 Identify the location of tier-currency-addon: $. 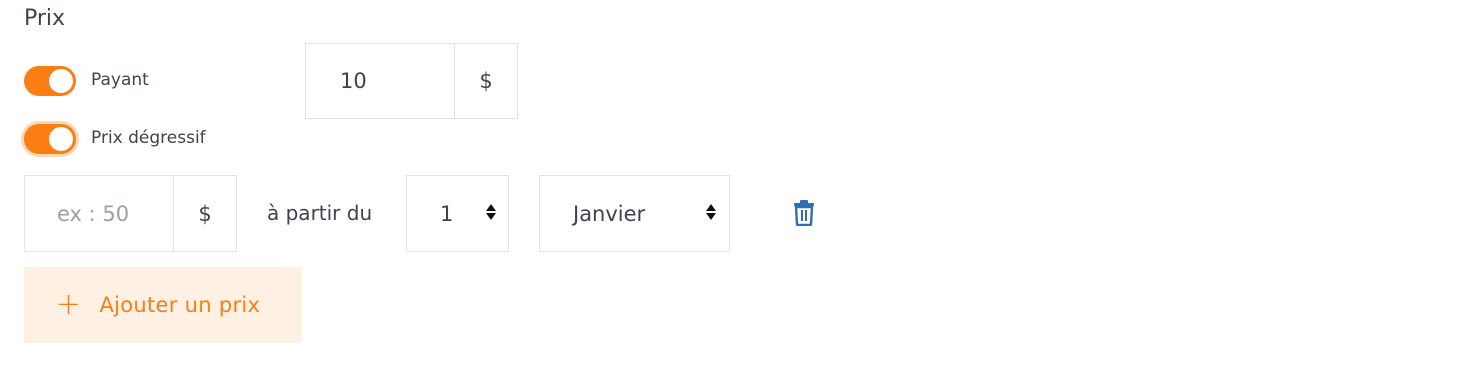
(205, 213).